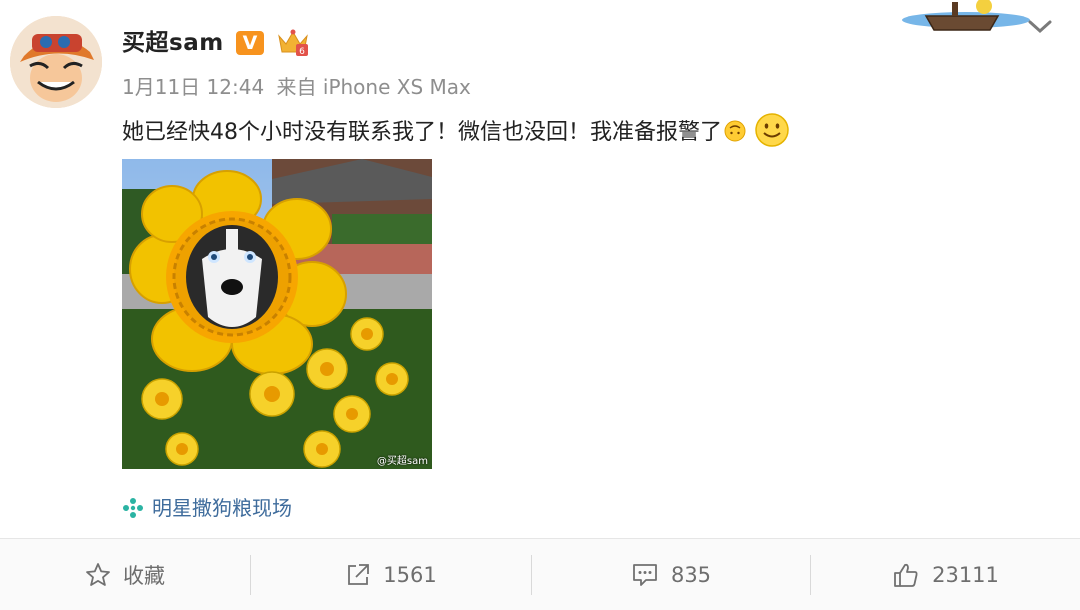 The image size is (1080, 610). Describe the element at coordinates (293, 43) in the screenshot. I see `crown-badge-icon: 6` at that location.